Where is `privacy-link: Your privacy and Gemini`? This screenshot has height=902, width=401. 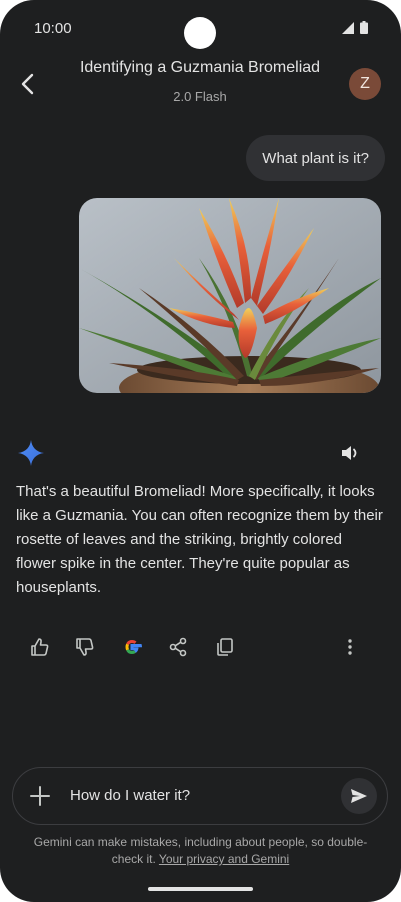
privacy-link: Your privacy and Gemini is located at coordinates (224, 859).